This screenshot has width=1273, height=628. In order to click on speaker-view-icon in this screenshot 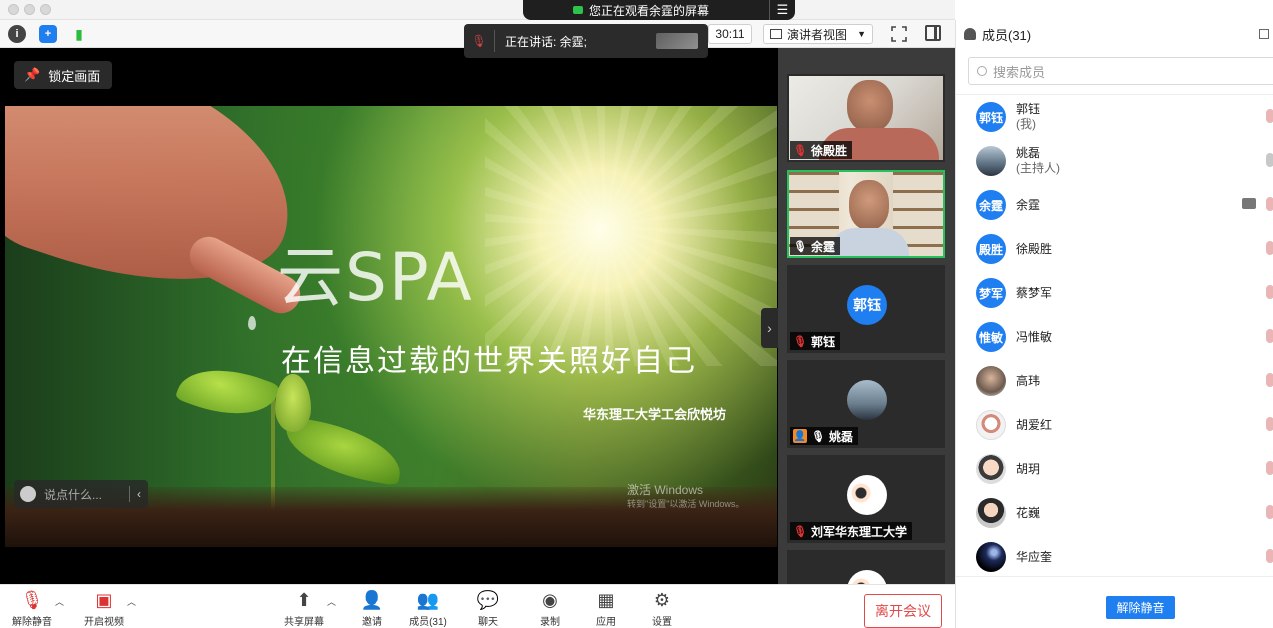, I will do `click(776, 34)`.